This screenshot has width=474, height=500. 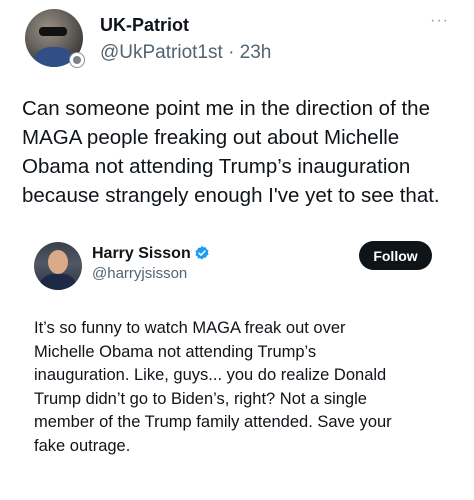 I want to click on verified-badge-icon, so click(x=202, y=253).